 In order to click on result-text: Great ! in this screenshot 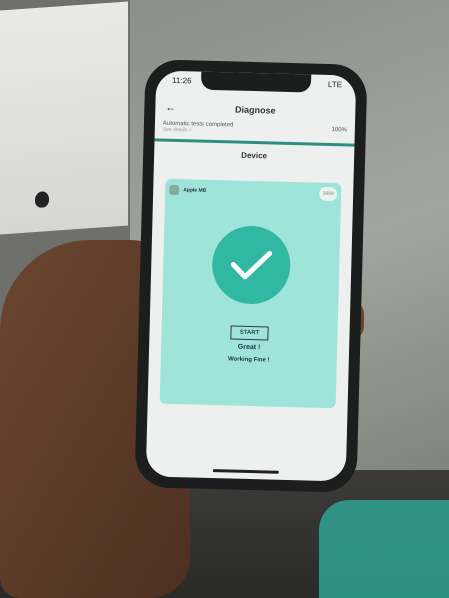, I will do `click(249, 347)`.